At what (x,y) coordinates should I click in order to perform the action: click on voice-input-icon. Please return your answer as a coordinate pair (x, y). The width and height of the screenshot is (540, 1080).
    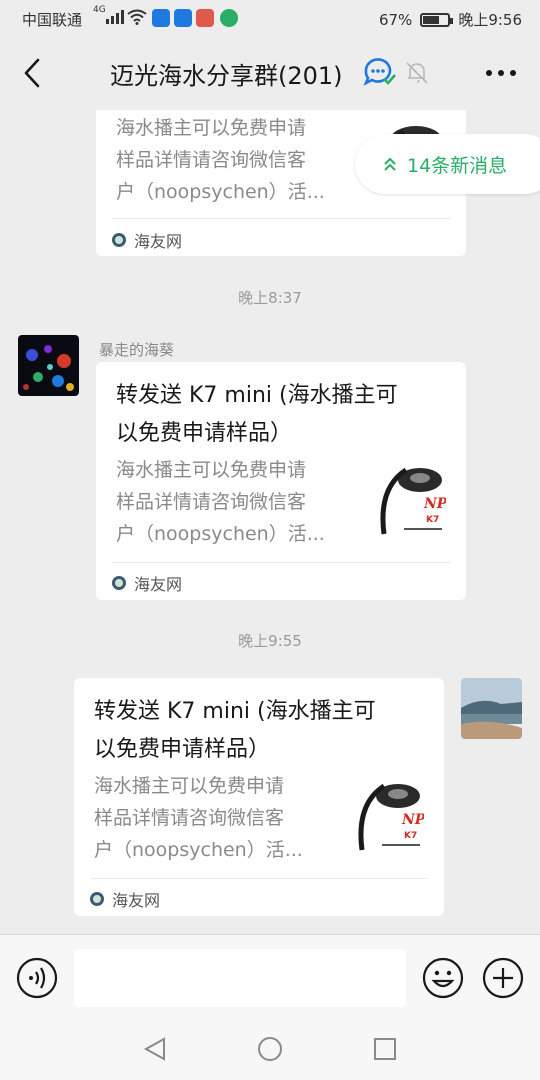
    Looking at the image, I should click on (37, 978).